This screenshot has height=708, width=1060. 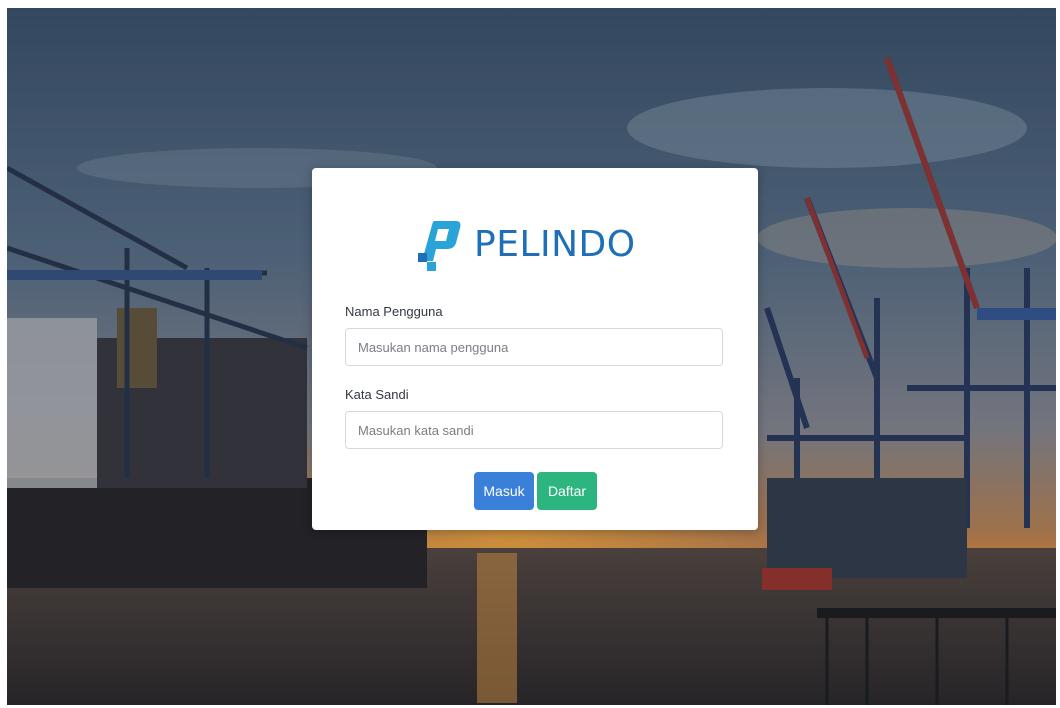 What do you see at coordinates (567, 491) in the screenshot?
I see `register-button: Daftar` at bounding box center [567, 491].